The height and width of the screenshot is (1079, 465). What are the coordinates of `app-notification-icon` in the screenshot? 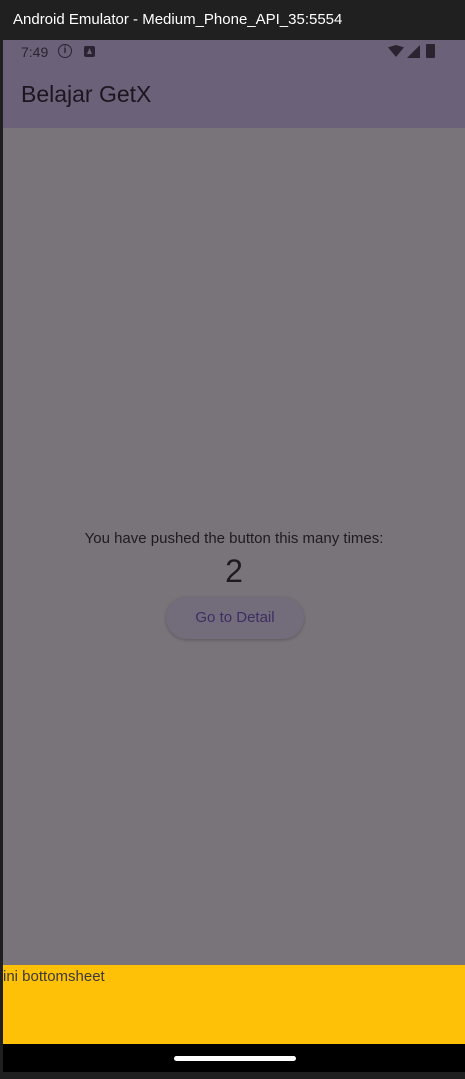 It's located at (89, 51).